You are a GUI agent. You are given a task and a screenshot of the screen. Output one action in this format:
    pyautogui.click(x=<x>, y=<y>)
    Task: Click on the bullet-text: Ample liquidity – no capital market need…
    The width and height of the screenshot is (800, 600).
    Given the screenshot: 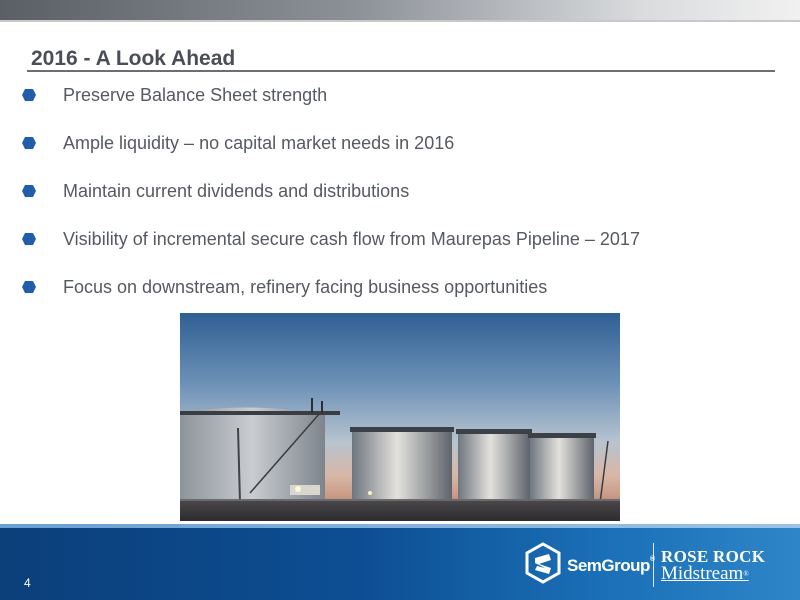 What is the action you would take?
    pyautogui.click(x=259, y=143)
    